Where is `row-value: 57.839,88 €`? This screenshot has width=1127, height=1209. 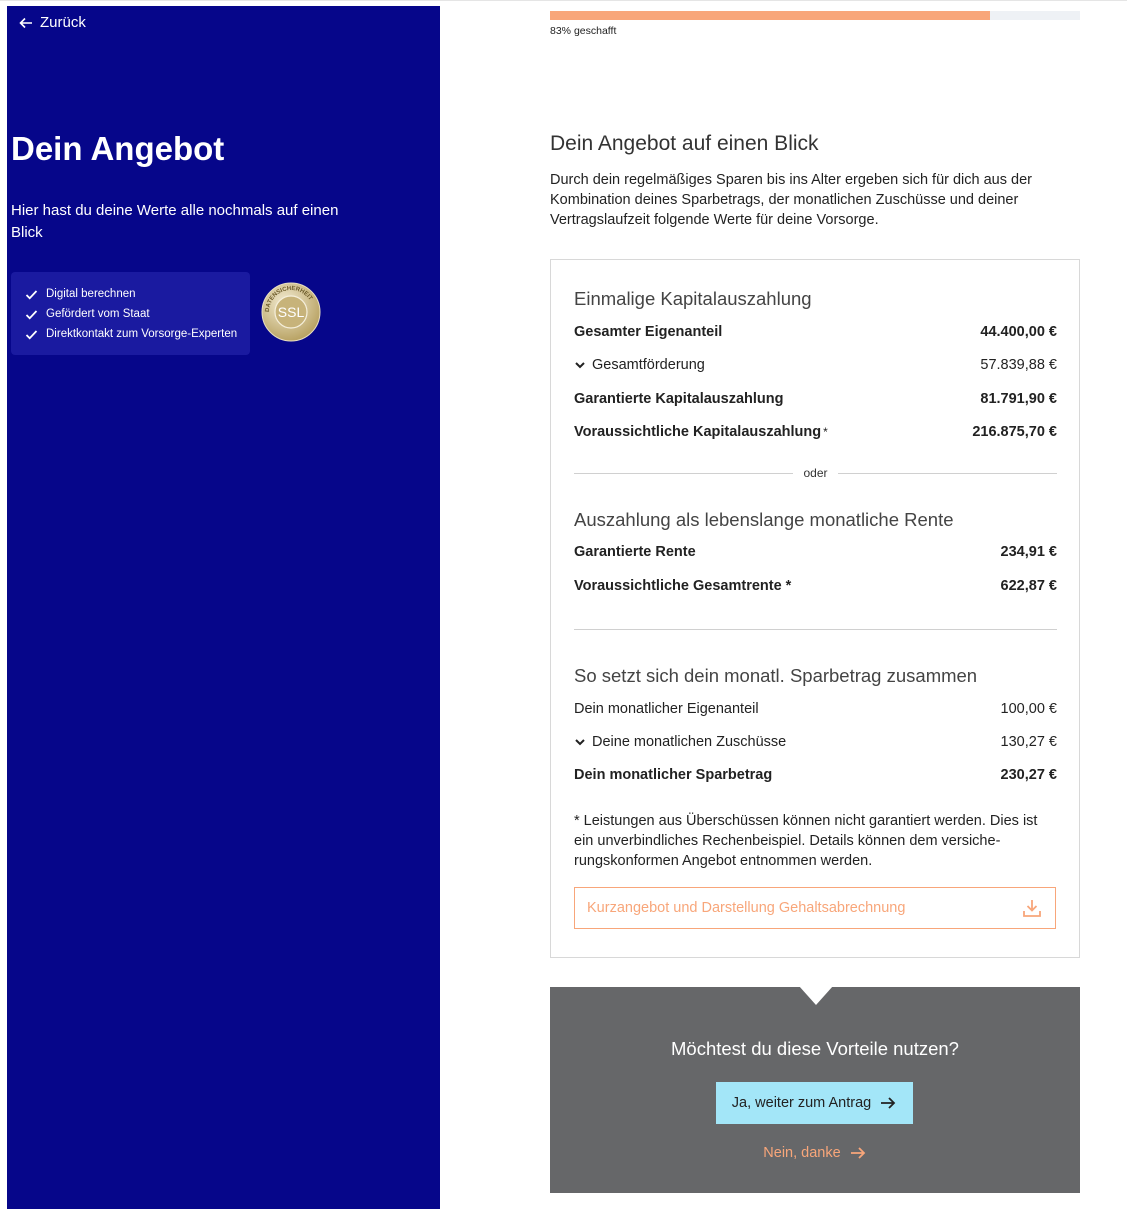 row-value: 57.839,88 € is located at coordinates (1018, 365).